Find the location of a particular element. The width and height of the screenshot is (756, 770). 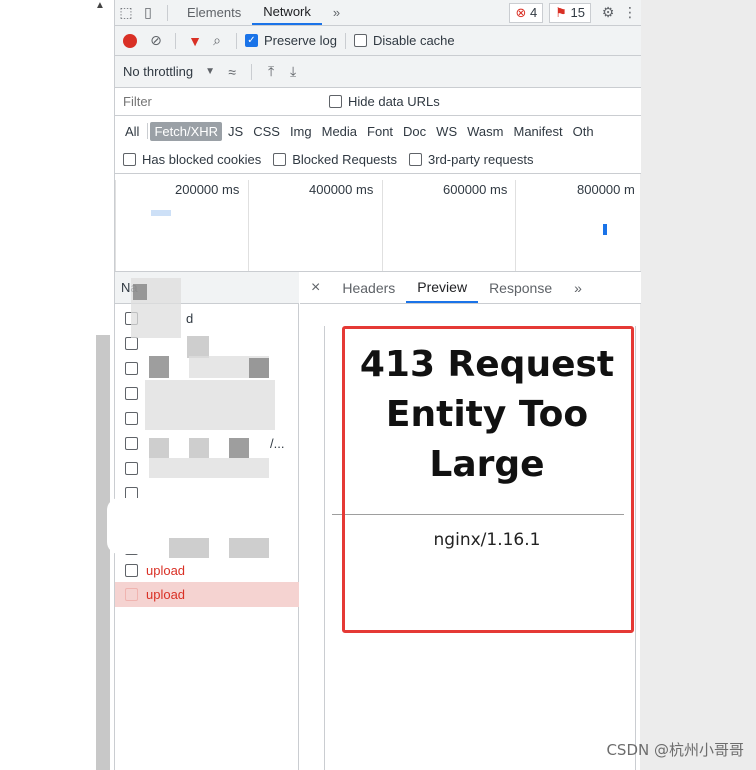

left-gutter is located at coordinates (103, 552).